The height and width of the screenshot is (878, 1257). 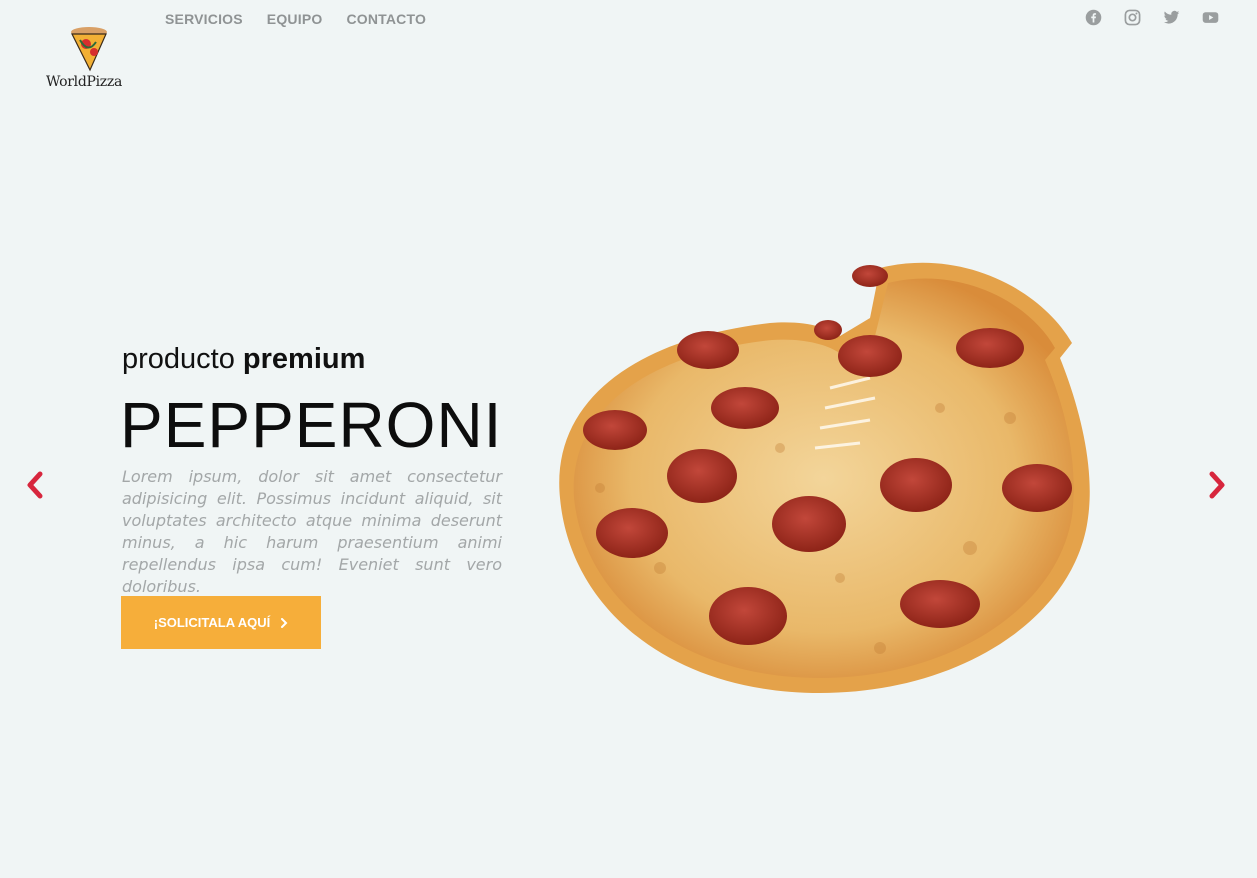 I want to click on youtube-icon, so click(x=1210, y=17).